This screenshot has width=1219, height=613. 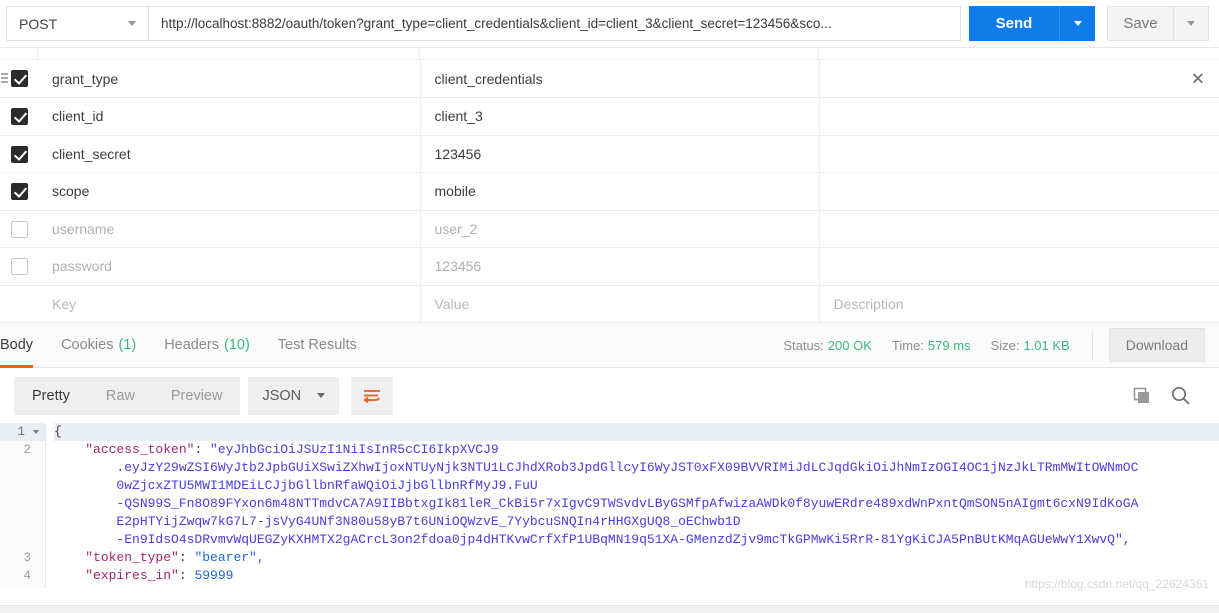 I want to click on word-wrap-button, so click(x=372, y=395).